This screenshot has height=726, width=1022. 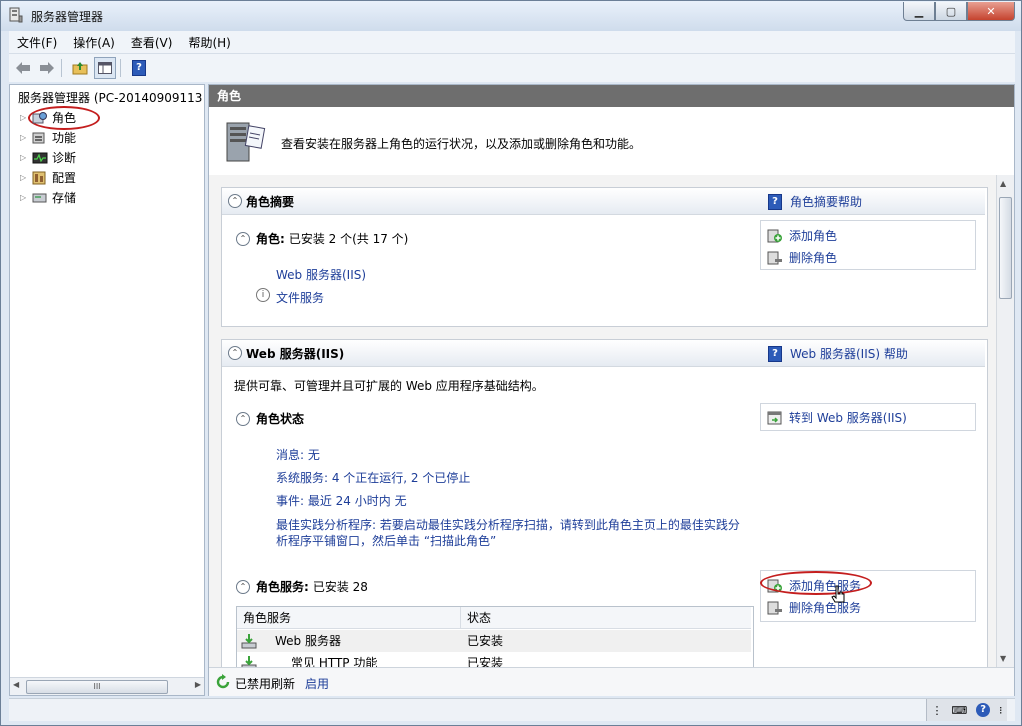 I want to click on close-icon: ✕, so click(x=991, y=11).